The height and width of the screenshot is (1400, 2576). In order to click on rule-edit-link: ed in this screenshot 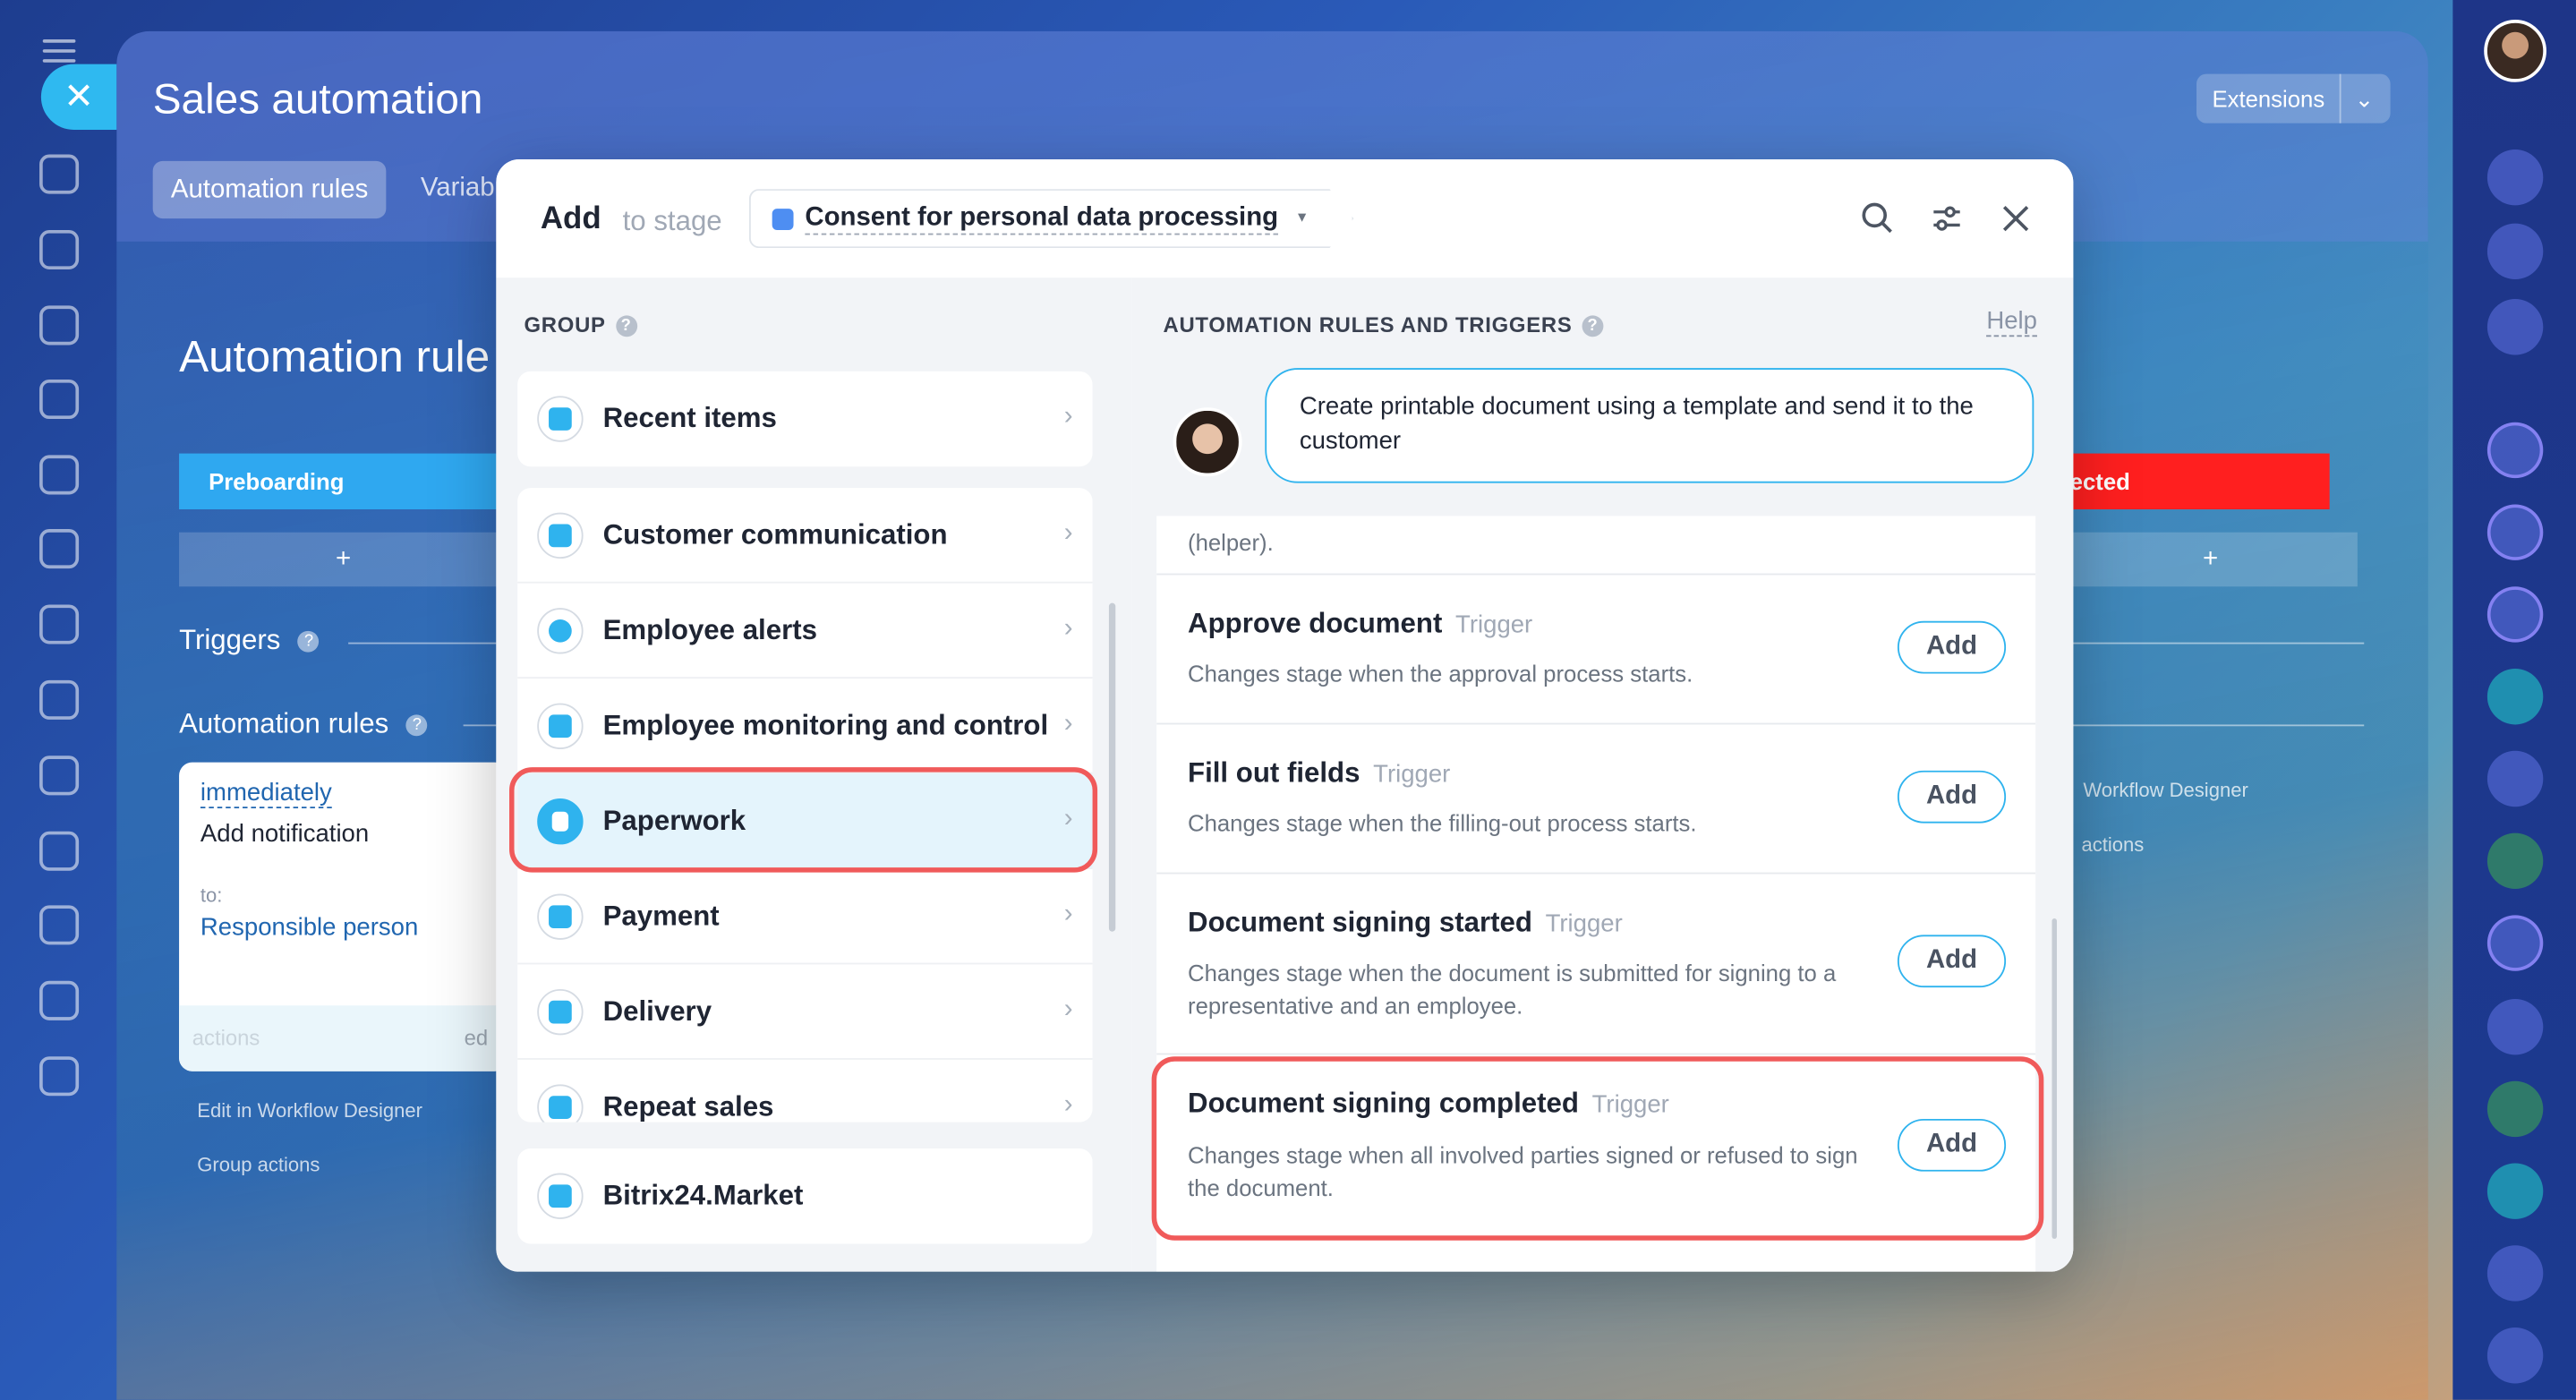, I will do `click(477, 1037)`.